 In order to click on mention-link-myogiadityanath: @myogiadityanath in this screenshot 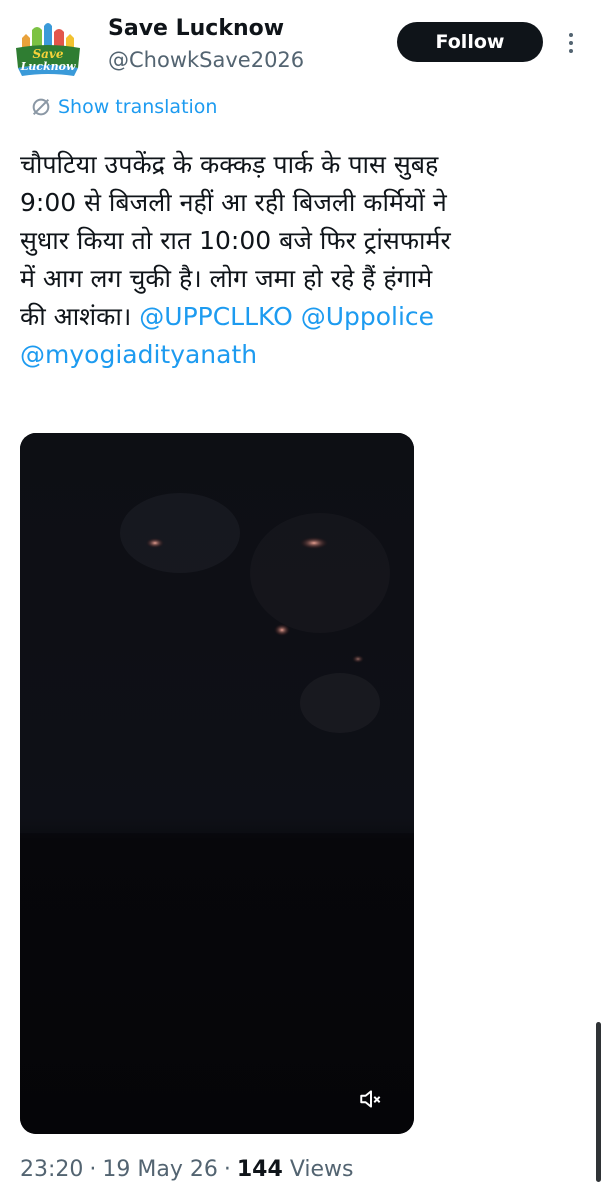, I will do `click(138, 354)`.